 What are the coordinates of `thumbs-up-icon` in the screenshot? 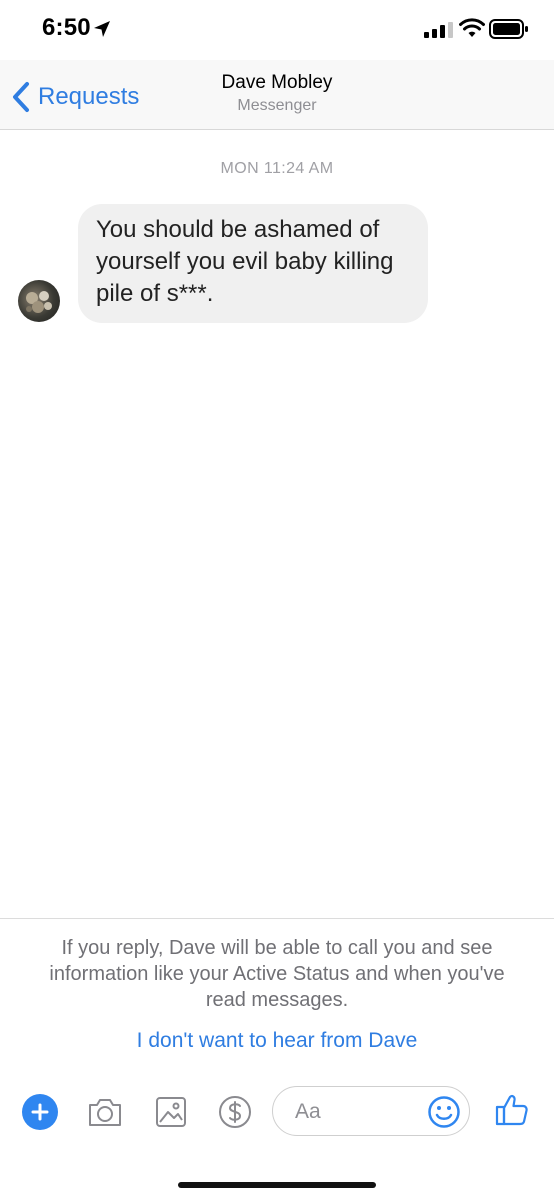 It's located at (512, 1110).